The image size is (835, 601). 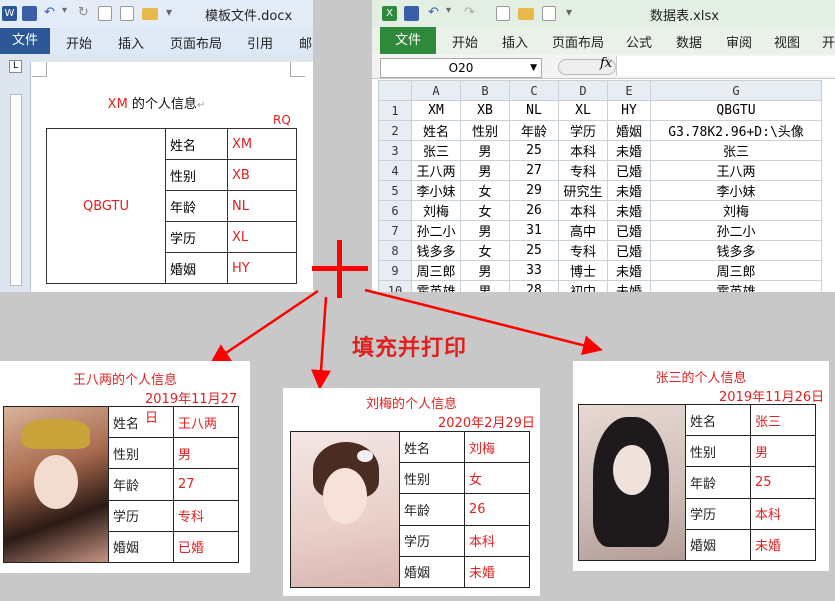 I want to click on card-value: 张三, so click(x=783, y=420).